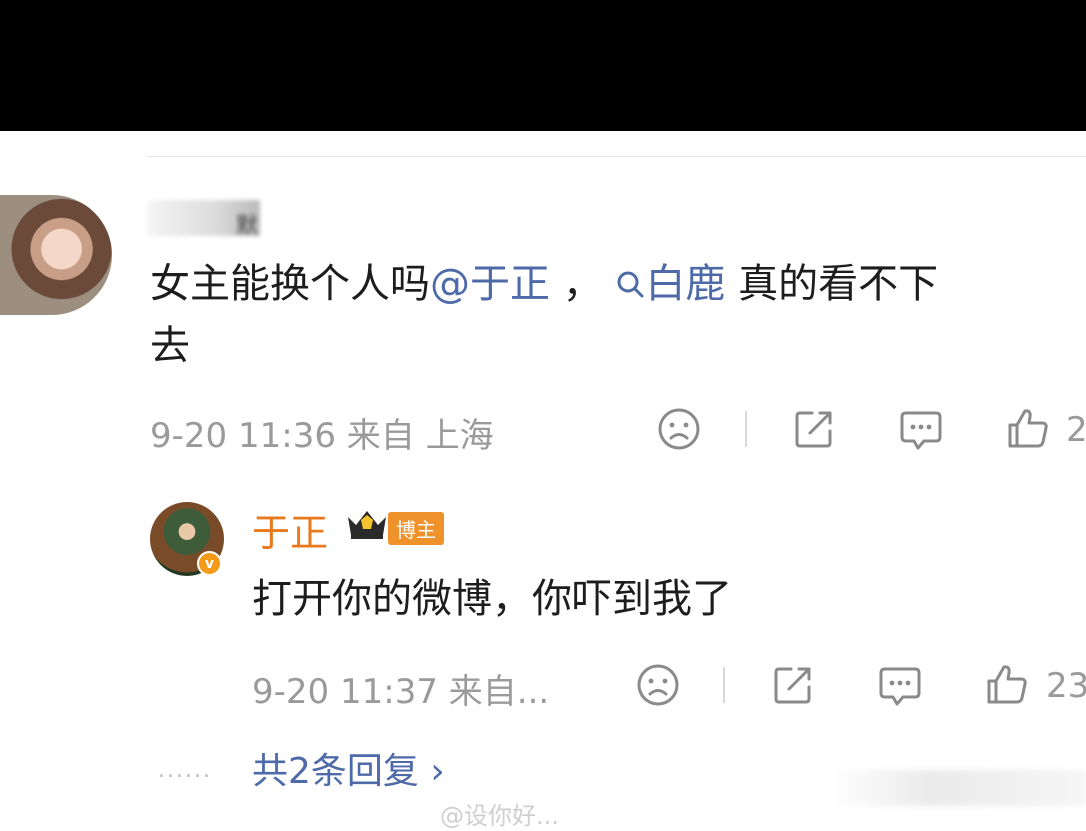  Describe the element at coordinates (367, 525) in the screenshot. I see `crown-icon` at that location.